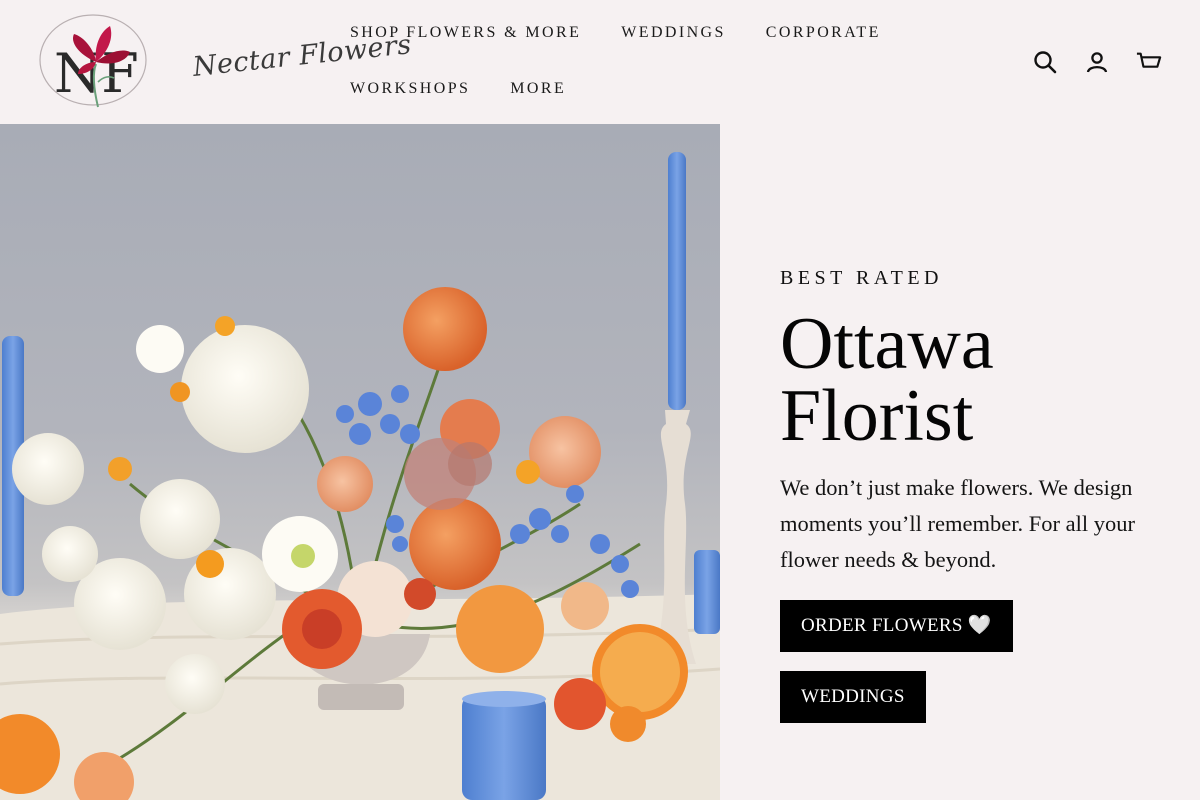 Image resolution: width=1200 pixels, height=800 pixels. I want to click on account-button, so click(1097, 62).